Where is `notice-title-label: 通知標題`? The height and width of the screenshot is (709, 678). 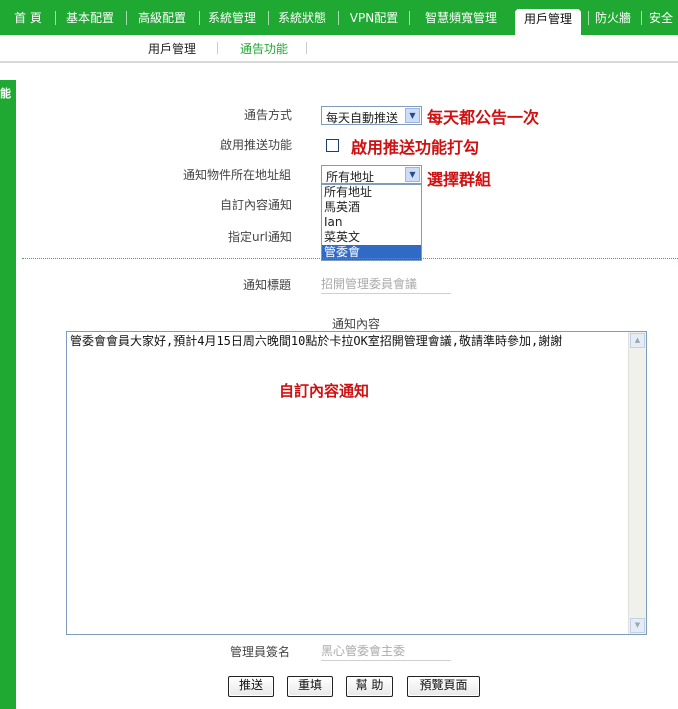 notice-title-label: 通知標題 is located at coordinates (267, 285).